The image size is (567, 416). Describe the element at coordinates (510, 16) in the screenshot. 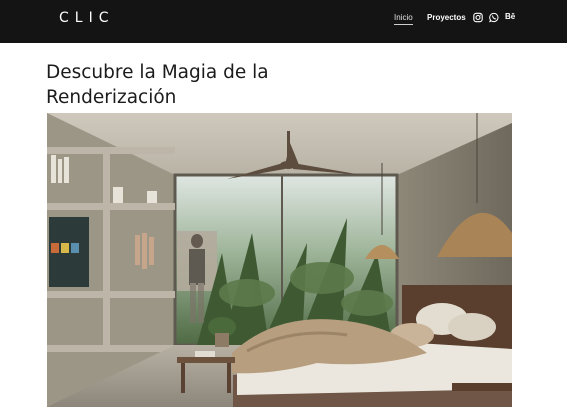

I see `behance-icon: Bē` at that location.